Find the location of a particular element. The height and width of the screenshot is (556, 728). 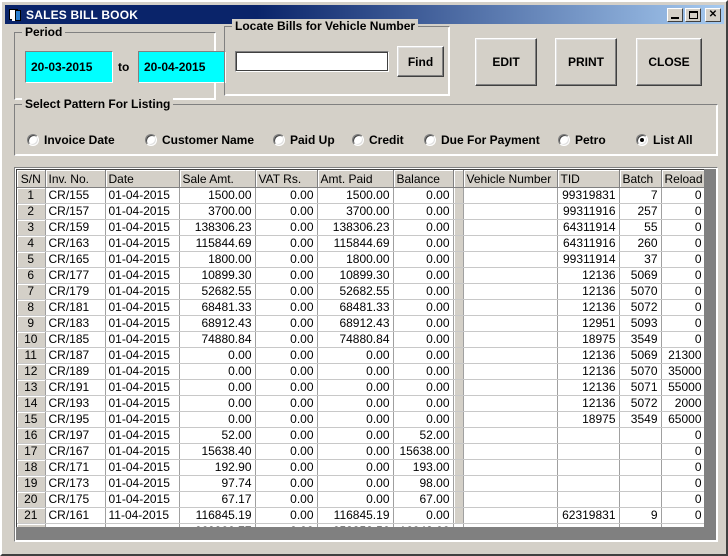

cell-tid: 12951 is located at coordinates (588, 323).